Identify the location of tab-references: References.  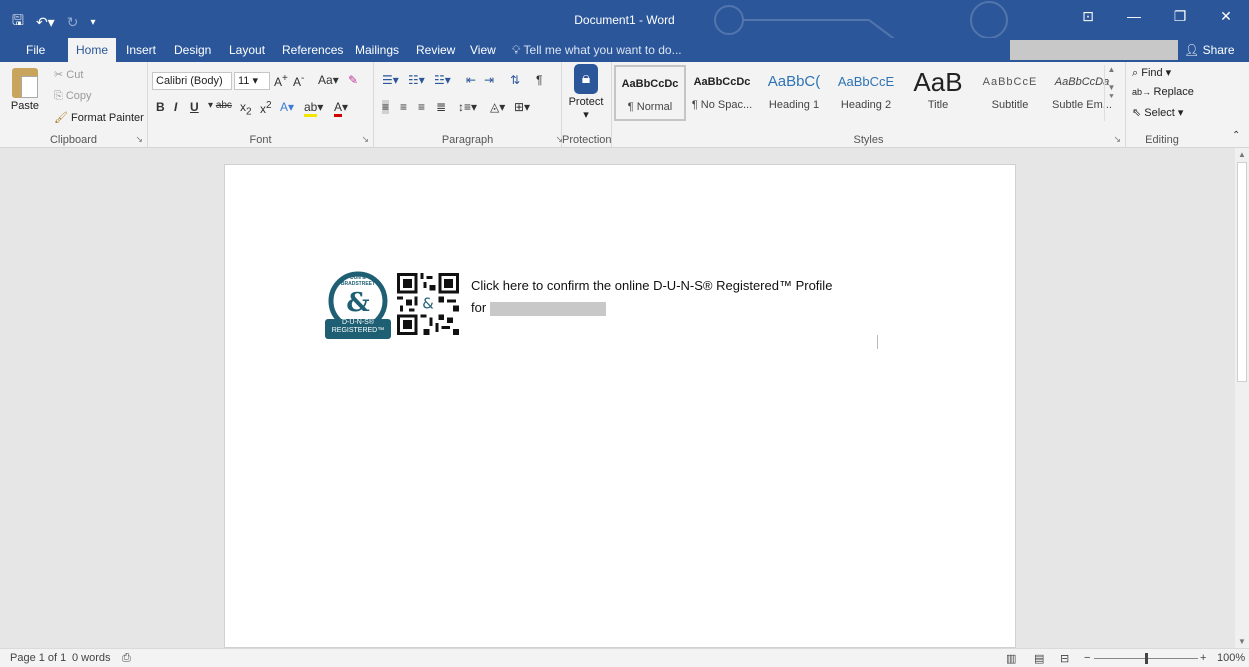
(312, 50).